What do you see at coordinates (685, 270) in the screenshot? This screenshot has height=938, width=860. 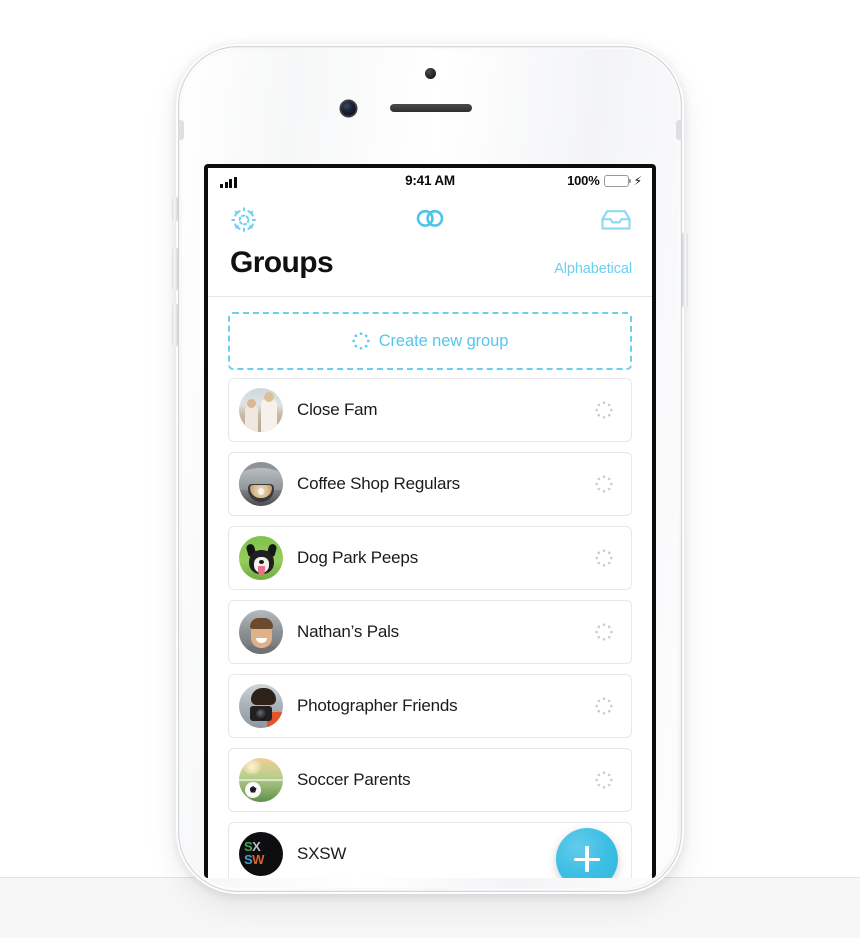 I see `power-button` at bounding box center [685, 270].